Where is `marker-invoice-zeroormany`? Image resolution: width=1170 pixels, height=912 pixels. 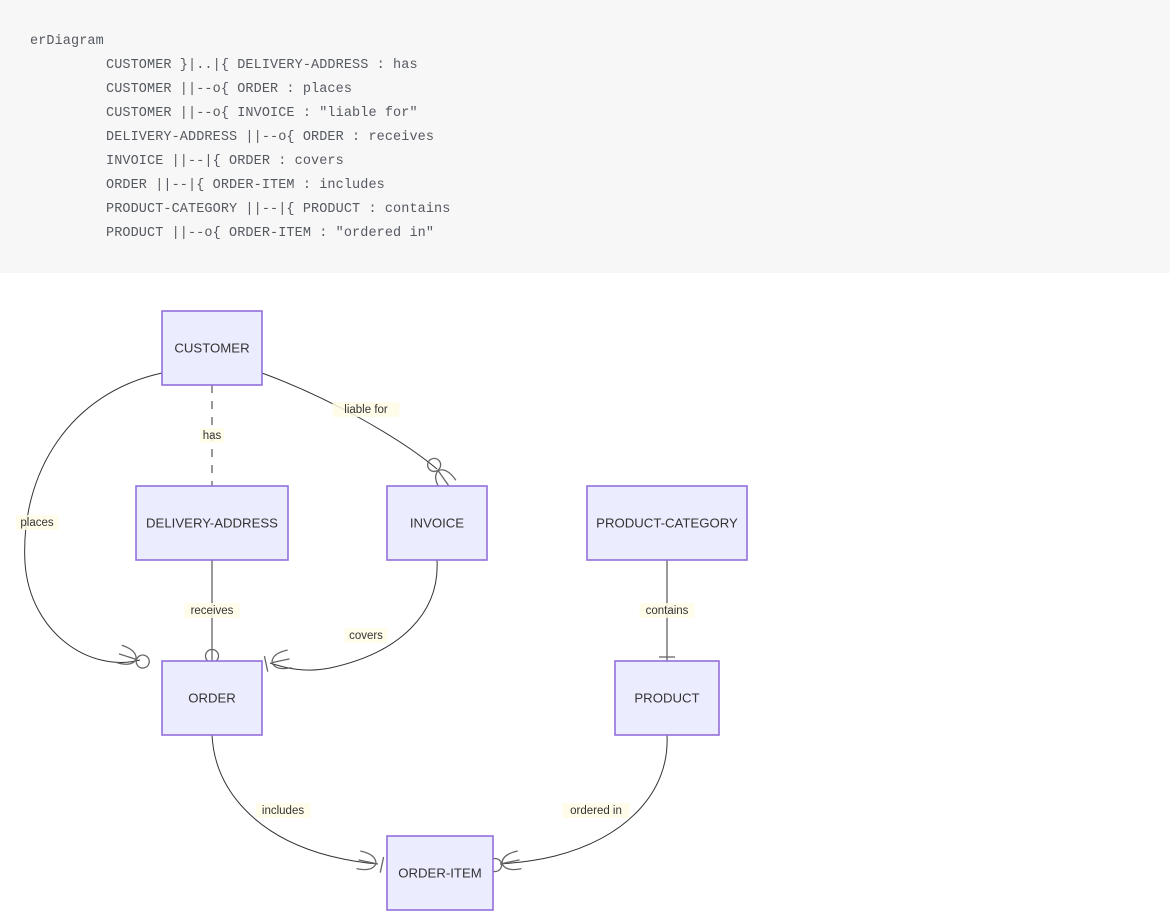 marker-invoice-zeroormany is located at coordinates (441, 474).